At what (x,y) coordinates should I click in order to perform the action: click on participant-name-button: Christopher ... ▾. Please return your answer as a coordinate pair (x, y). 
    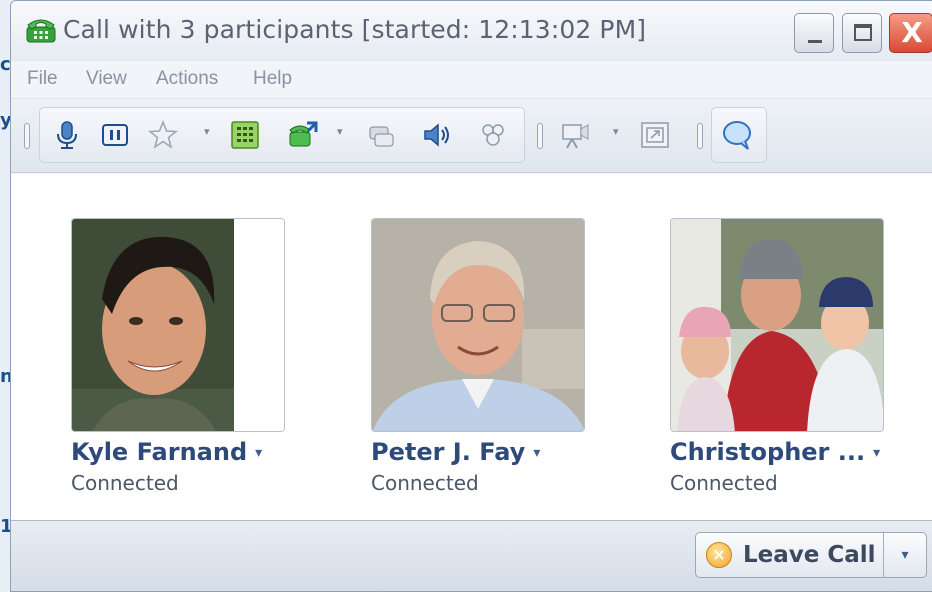
    Looking at the image, I should click on (800, 452).